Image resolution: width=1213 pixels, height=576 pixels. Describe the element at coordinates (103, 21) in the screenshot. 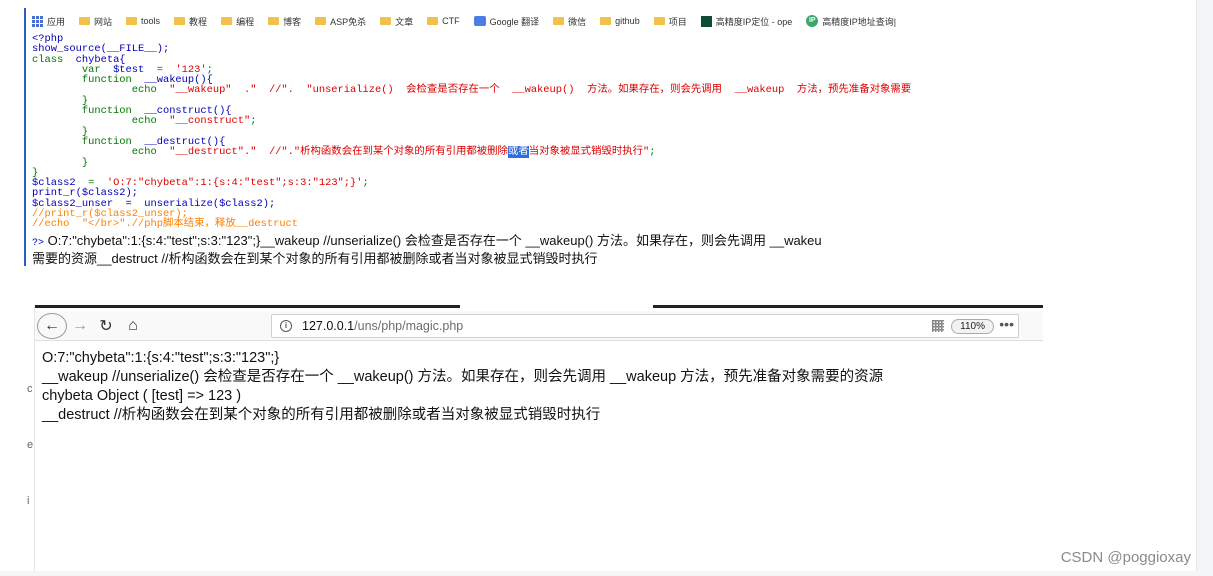

I see `bookmark-label: 网站` at that location.